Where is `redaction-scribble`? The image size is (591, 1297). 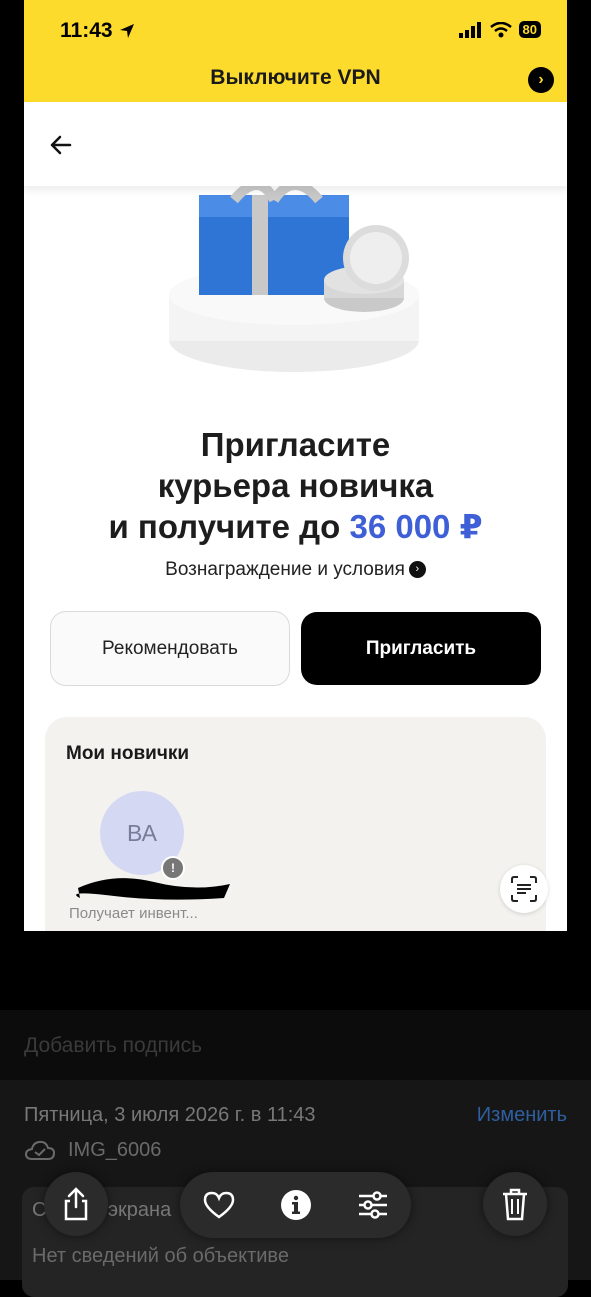 redaction-scribble is located at coordinates (153, 889).